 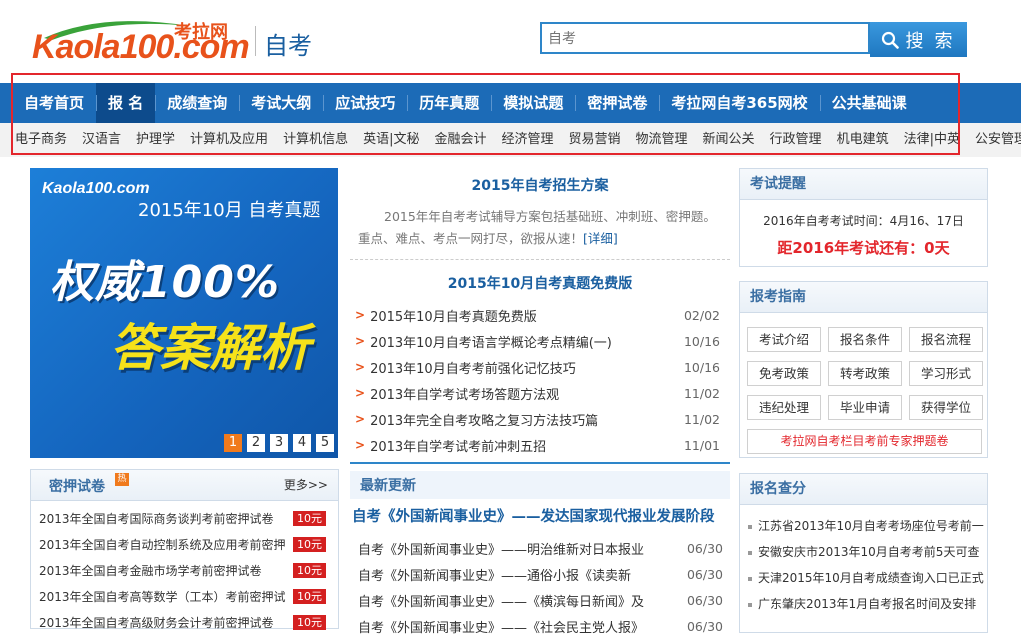 What do you see at coordinates (54, 103) in the screenshot?
I see `nav-item: 自考首页` at bounding box center [54, 103].